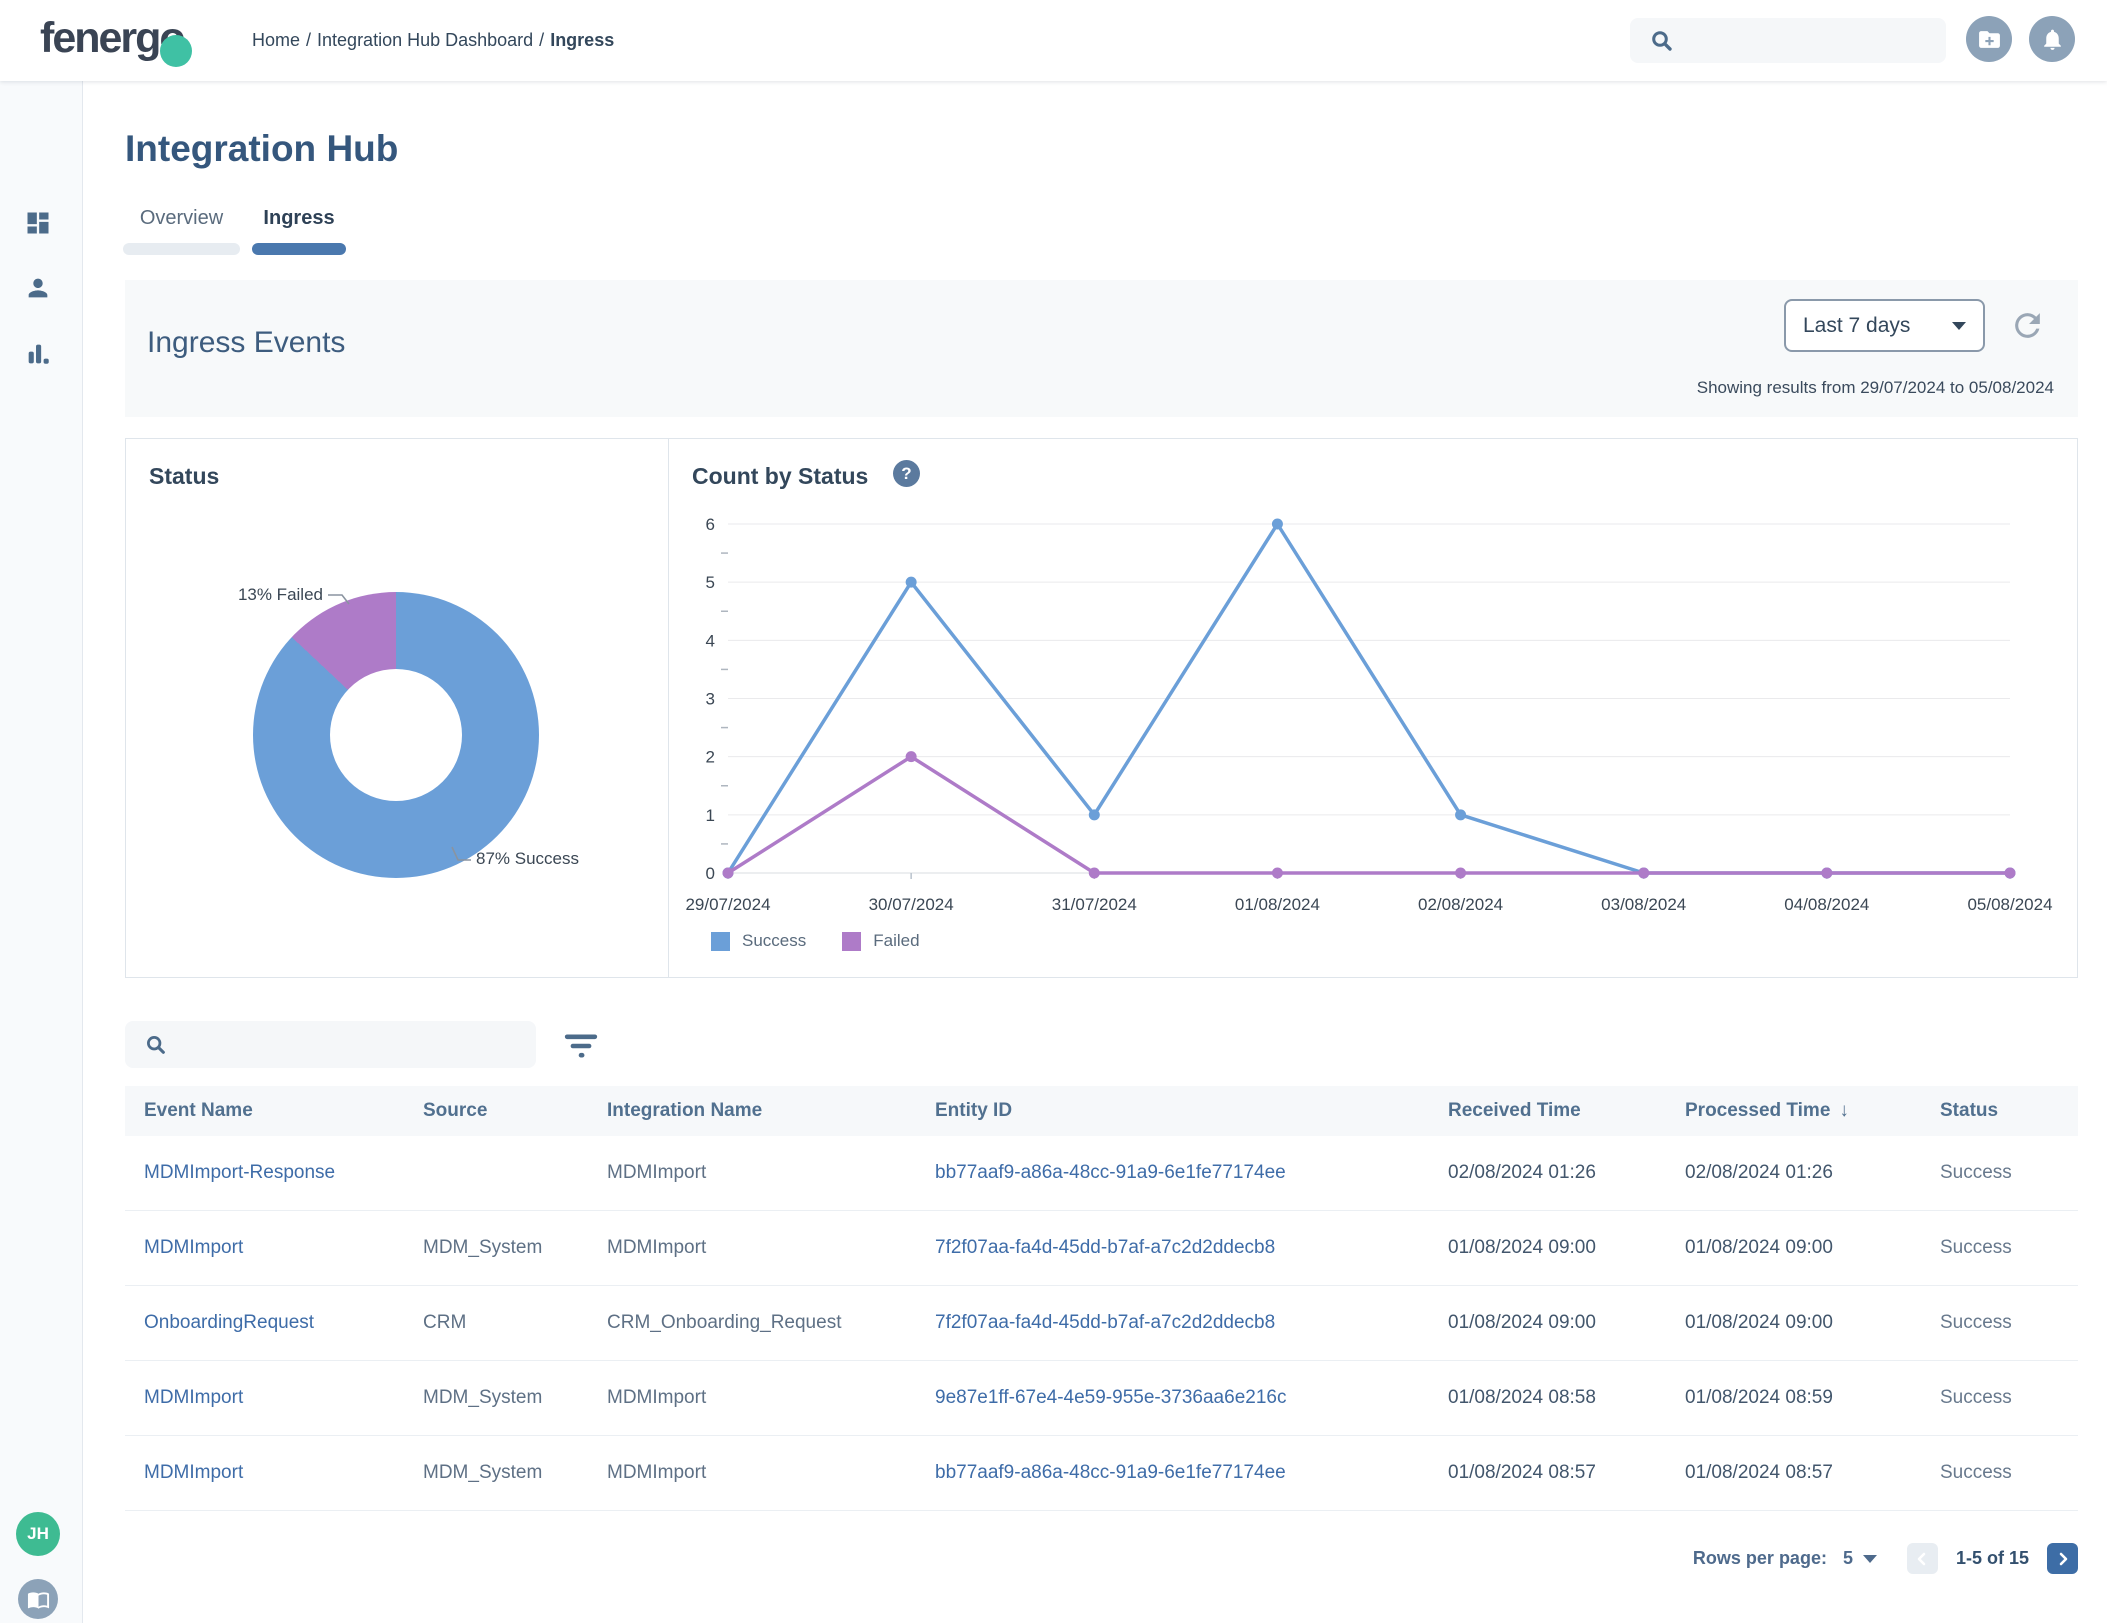 This screenshot has height=1623, width=2107. I want to click on table-search-input, so click(346, 1044).